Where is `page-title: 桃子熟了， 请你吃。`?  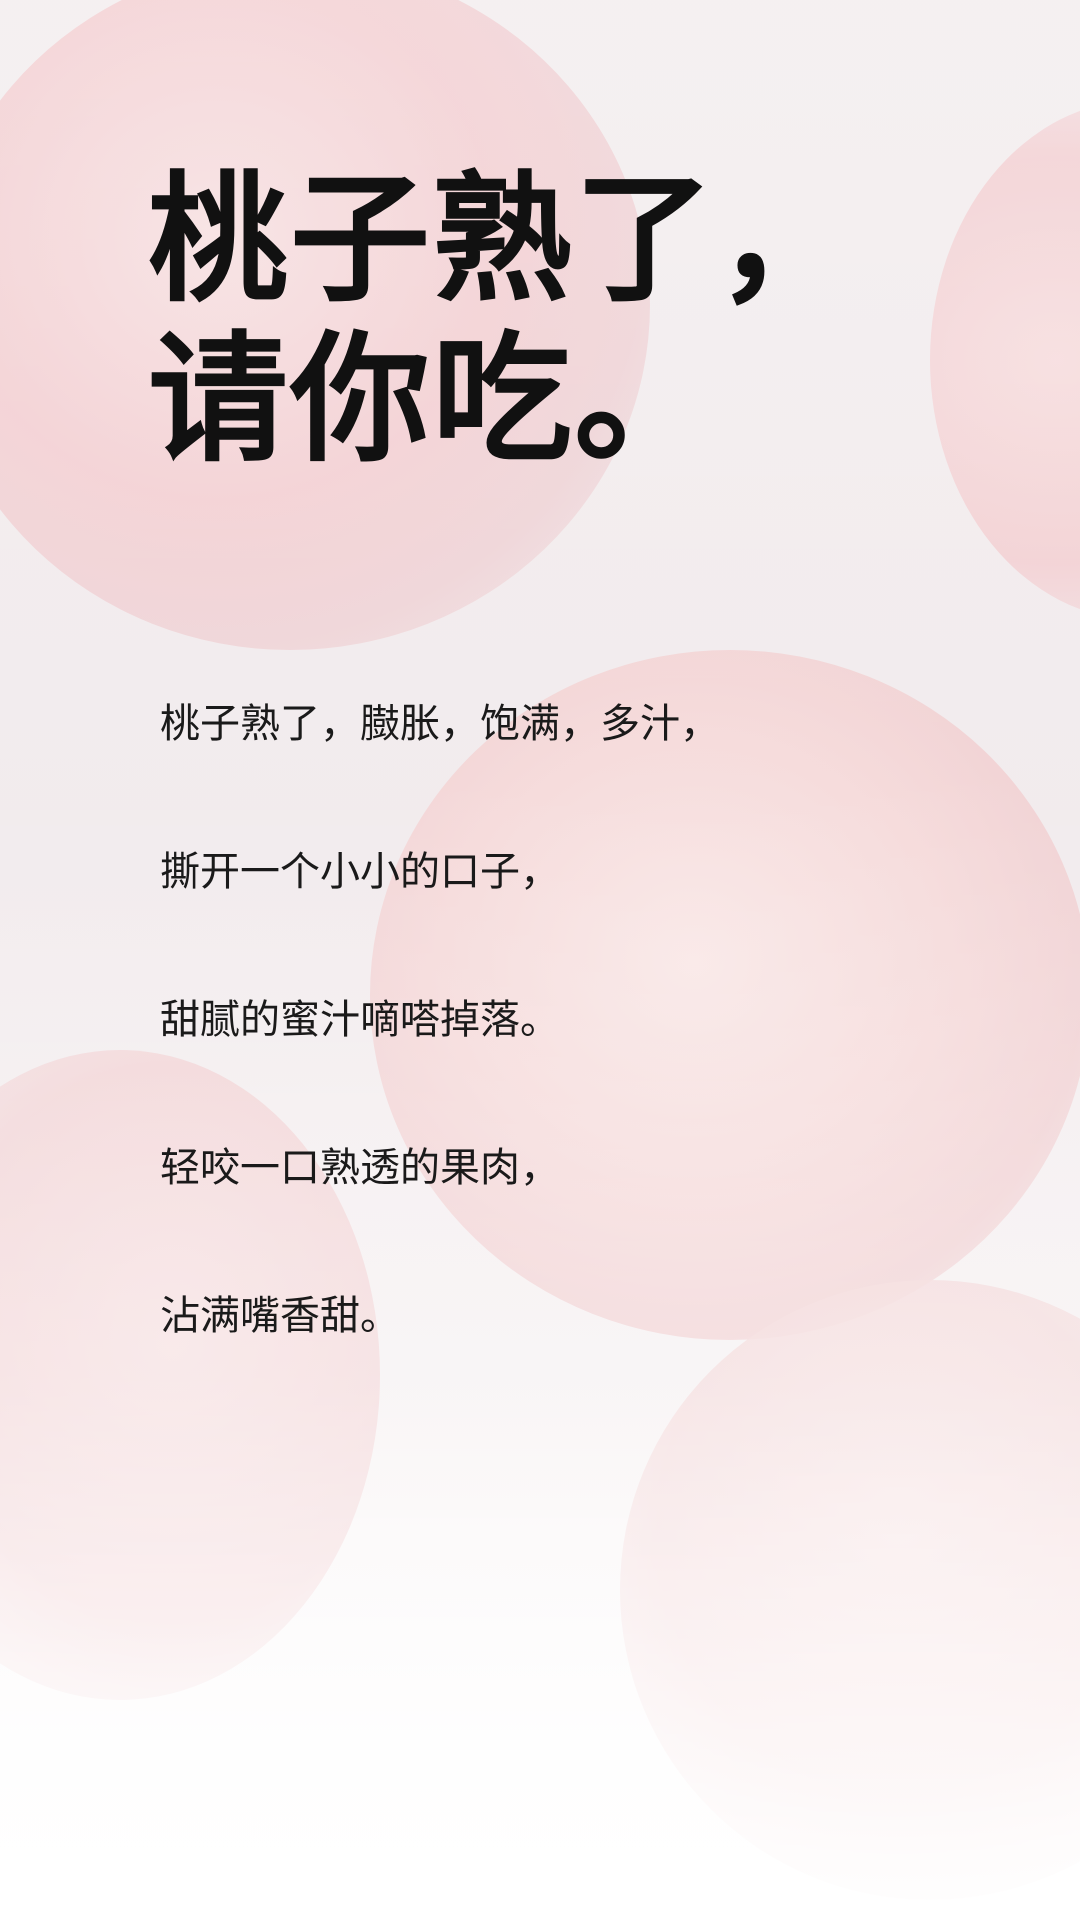 page-title: 桃子熟了， 请你吃。 is located at coordinates (503, 320).